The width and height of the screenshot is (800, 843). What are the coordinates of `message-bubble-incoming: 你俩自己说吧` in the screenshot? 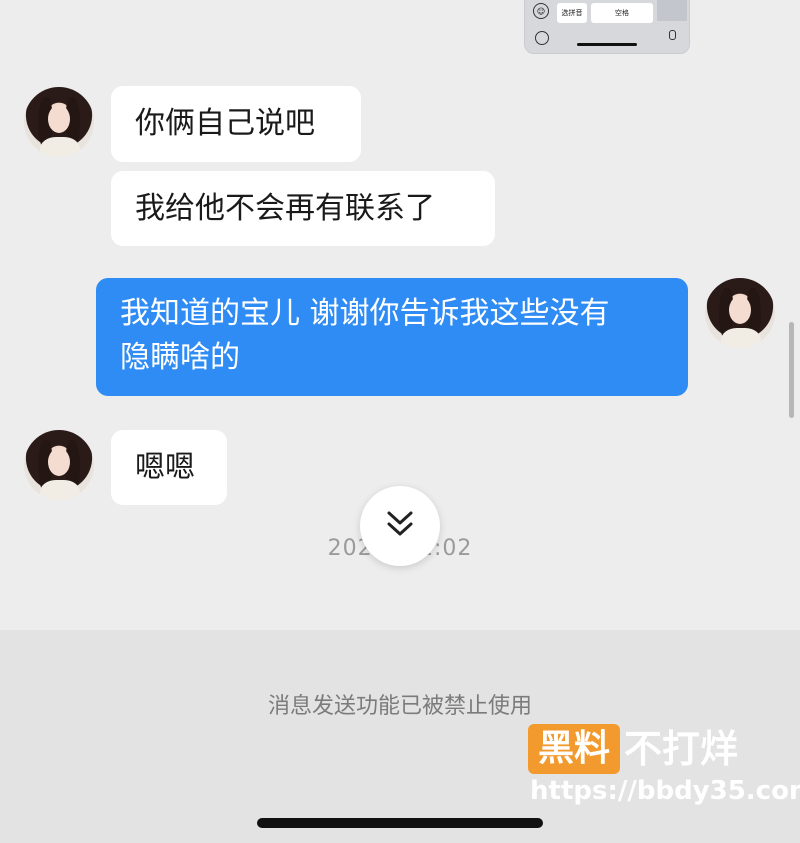 It's located at (236, 124).